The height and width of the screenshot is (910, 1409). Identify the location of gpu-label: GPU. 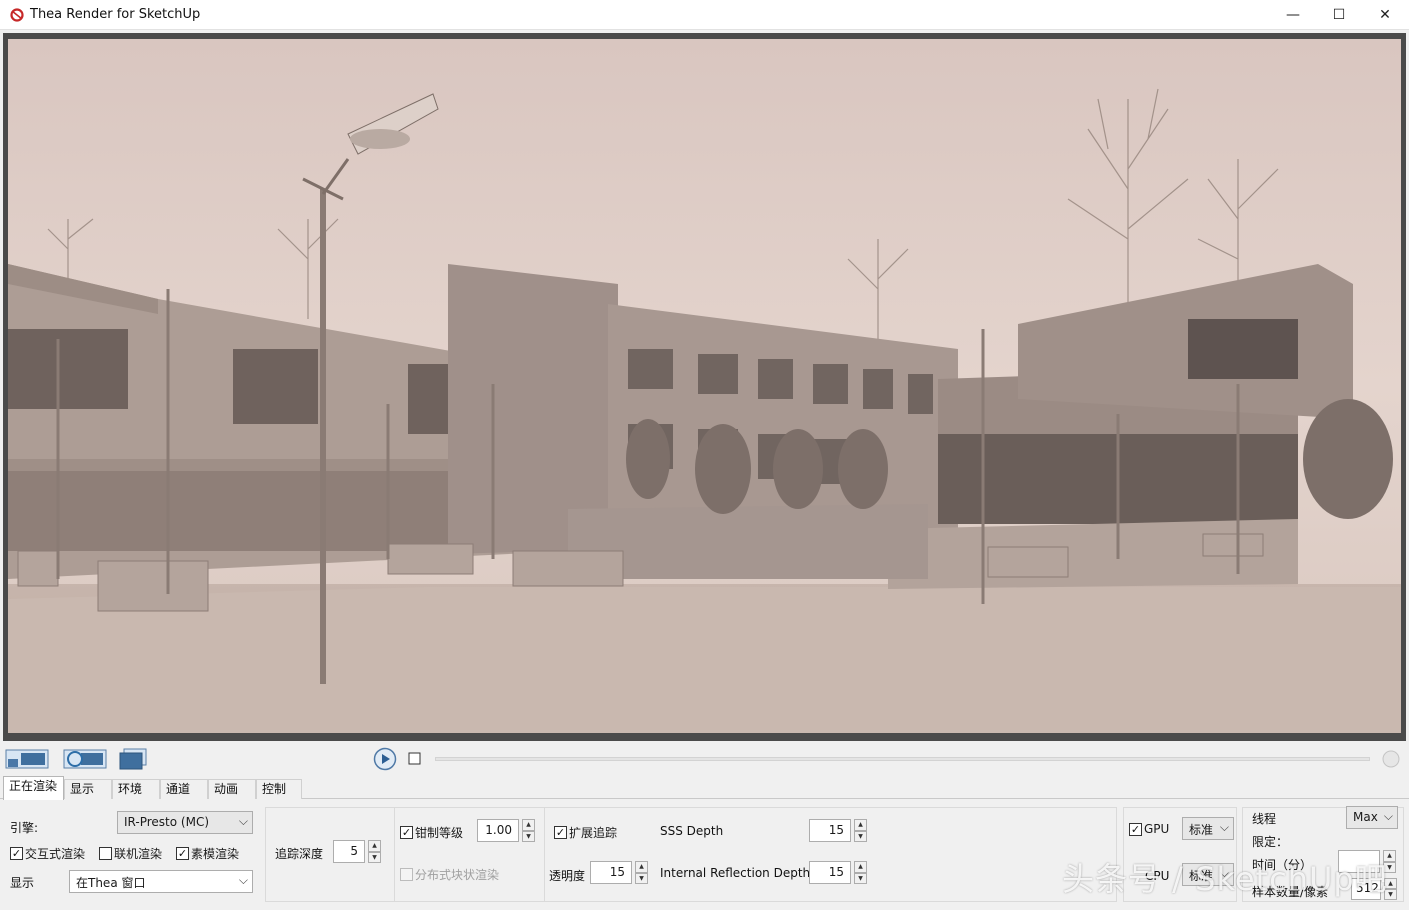
(1157, 829).